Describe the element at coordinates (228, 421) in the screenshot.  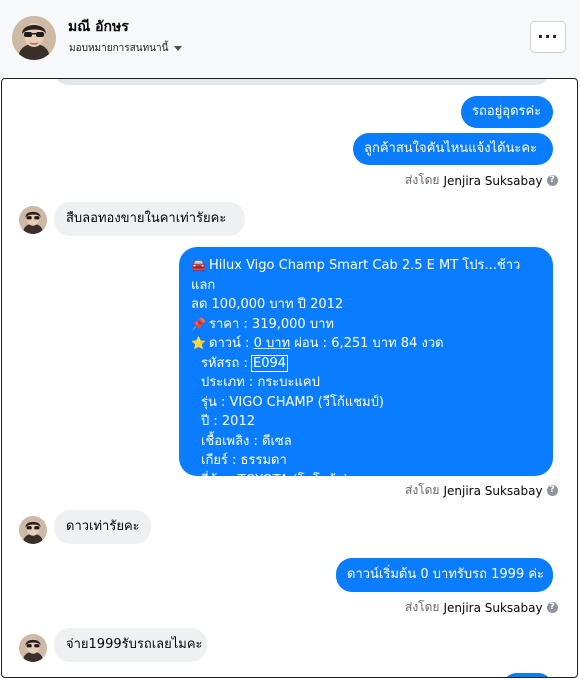
I see `listing-year: ปี : 2012` at that location.